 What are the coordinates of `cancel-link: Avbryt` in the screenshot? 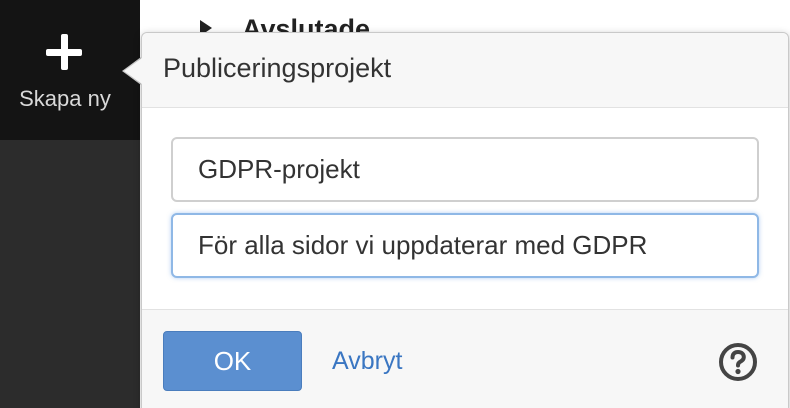 It's located at (367, 361).